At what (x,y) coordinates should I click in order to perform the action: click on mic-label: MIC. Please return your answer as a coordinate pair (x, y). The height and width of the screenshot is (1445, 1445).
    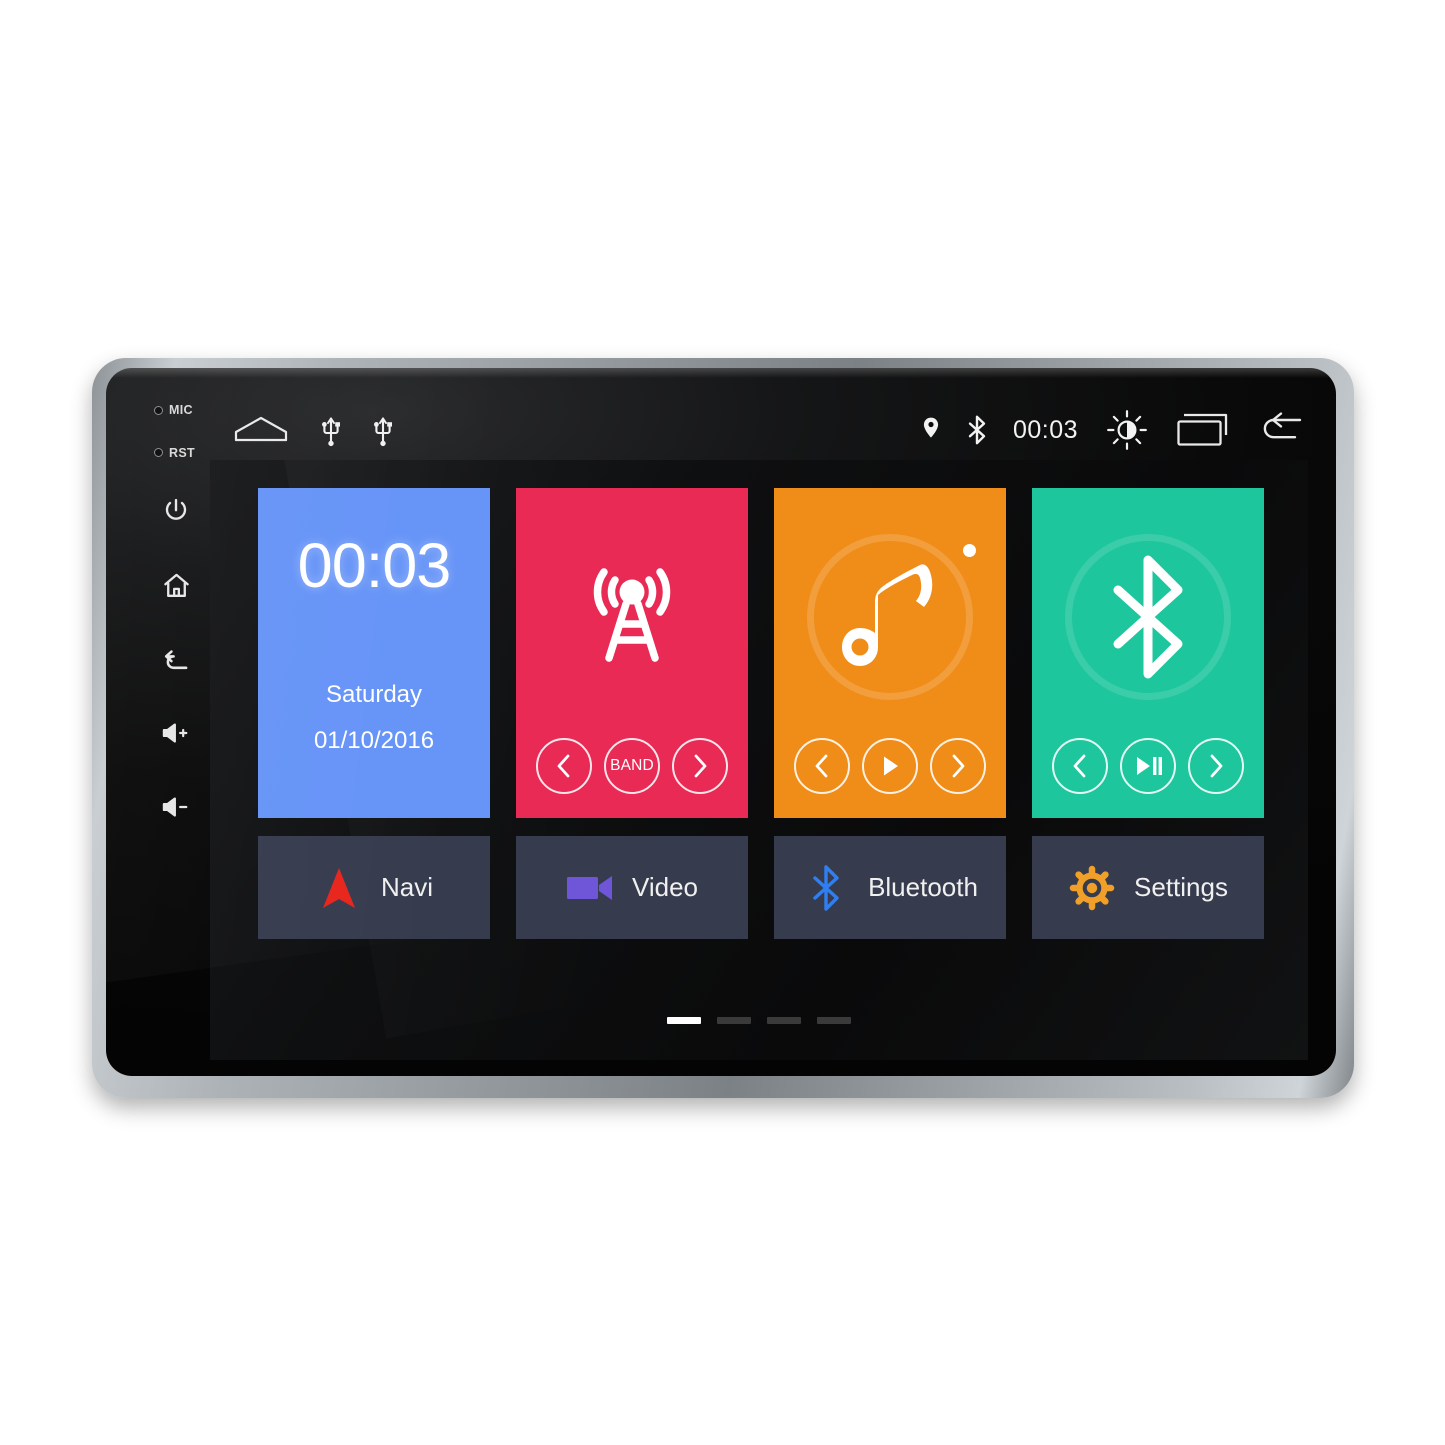
    Looking at the image, I should click on (181, 410).